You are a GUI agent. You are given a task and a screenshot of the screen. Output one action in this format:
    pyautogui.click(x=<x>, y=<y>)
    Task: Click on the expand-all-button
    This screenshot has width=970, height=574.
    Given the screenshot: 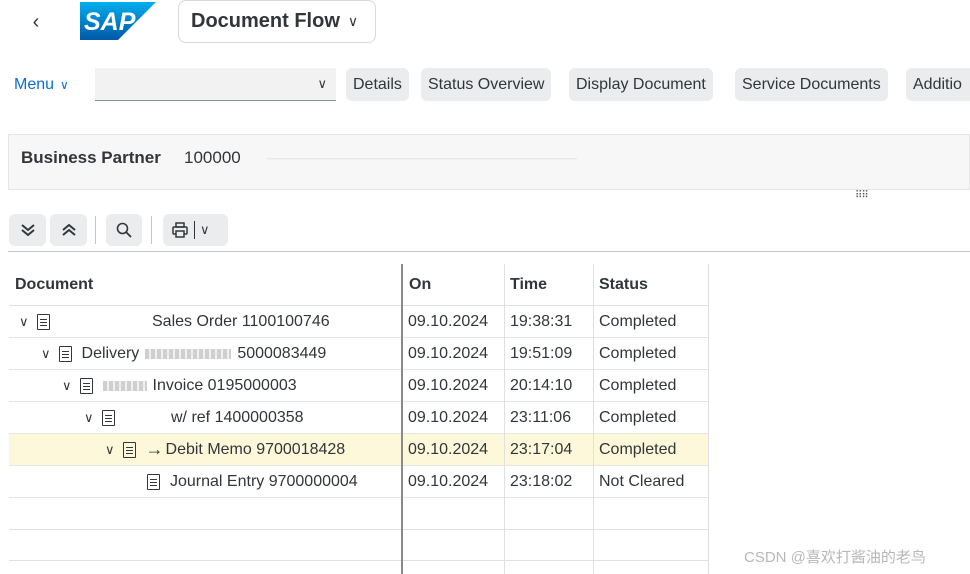 What is the action you would take?
    pyautogui.click(x=27, y=230)
    